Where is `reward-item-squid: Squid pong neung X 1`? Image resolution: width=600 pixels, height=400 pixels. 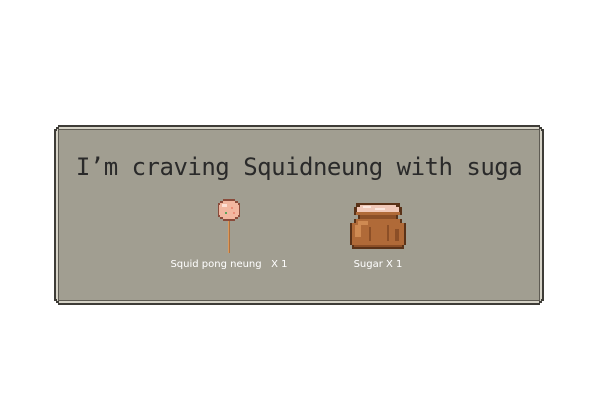 reward-item-squid: Squid pong neung X 1 is located at coordinates (229, 232).